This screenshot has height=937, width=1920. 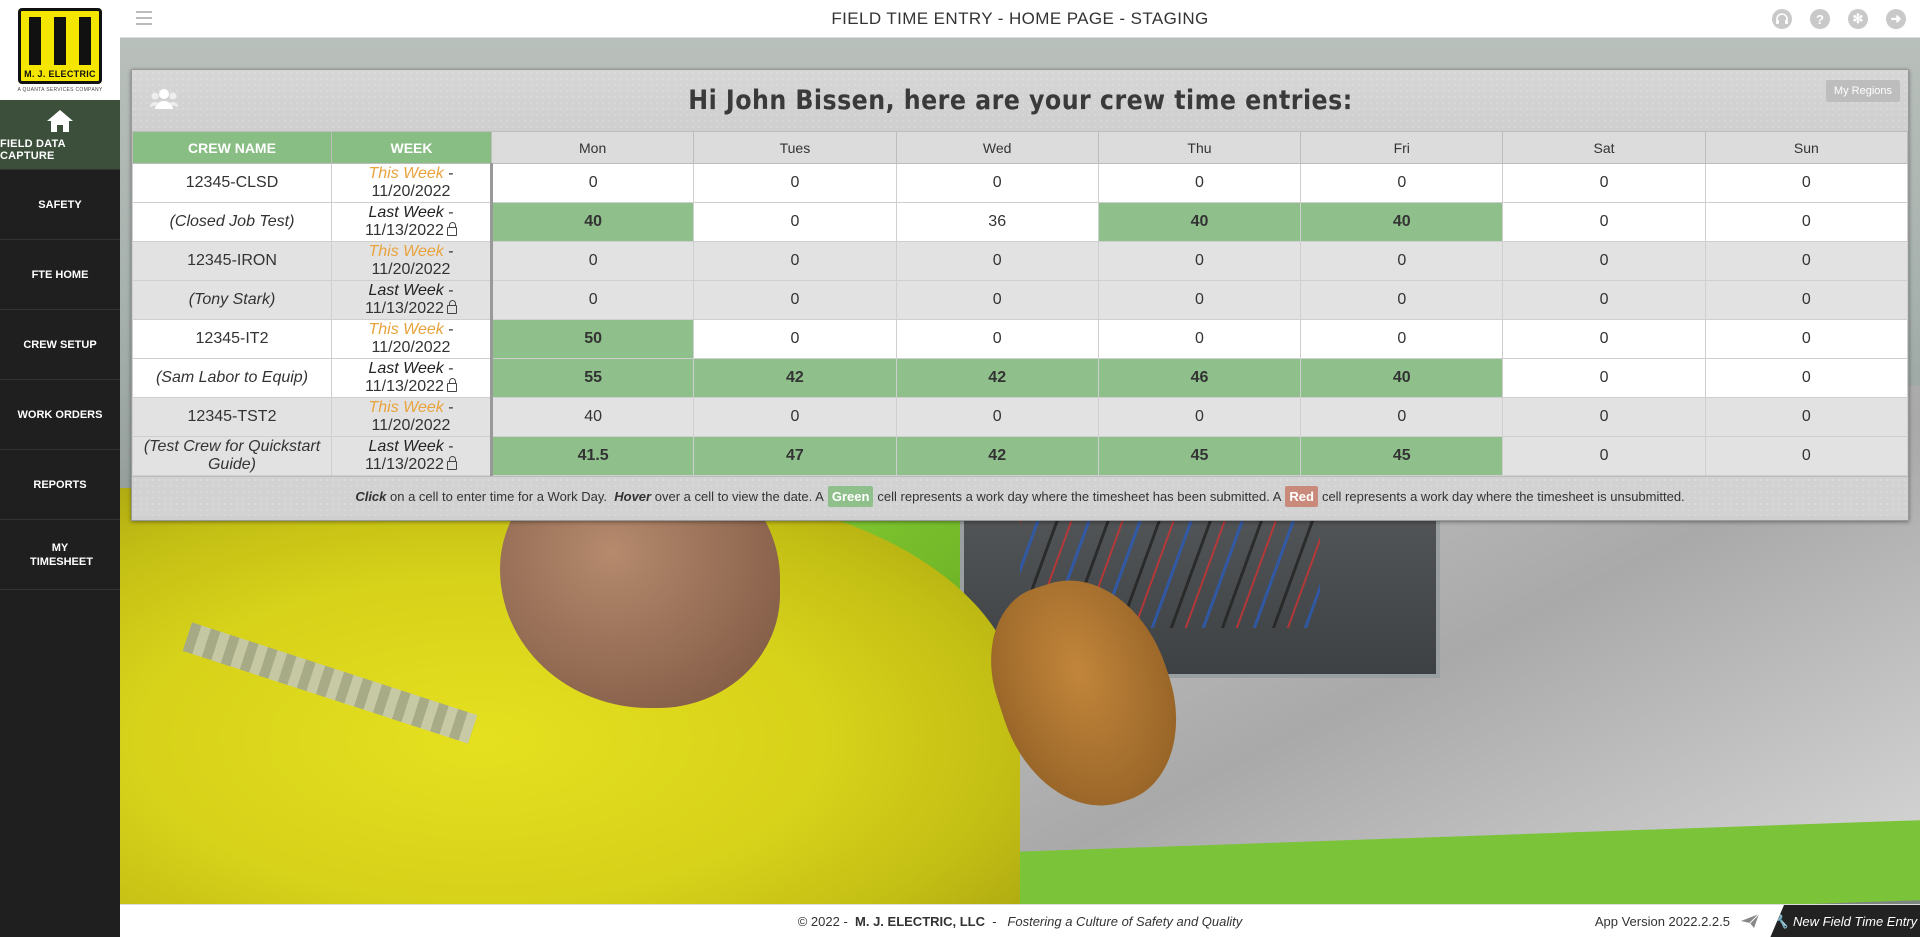 I want to click on headset-icon, so click(x=1782, y=19).